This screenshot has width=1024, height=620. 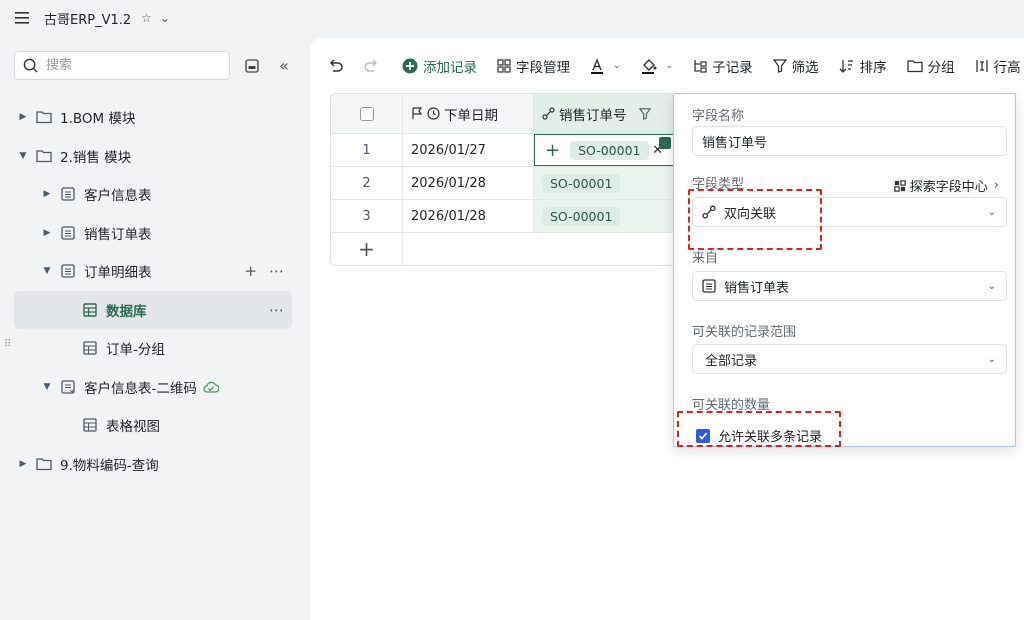 I want to click on filter-icon, so click(x=644, y=113).